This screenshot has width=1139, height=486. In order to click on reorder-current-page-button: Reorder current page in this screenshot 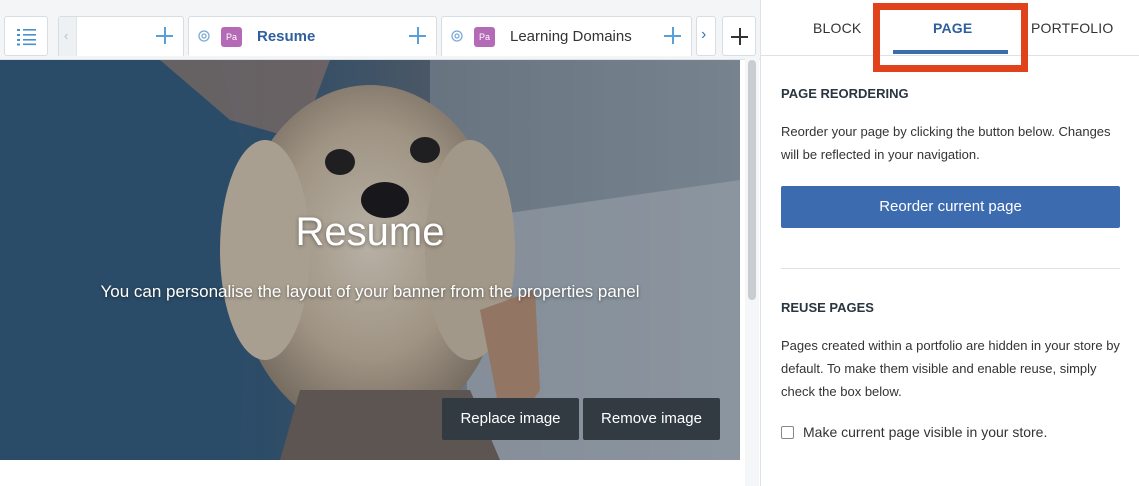, I will do `click(950, 207)`.